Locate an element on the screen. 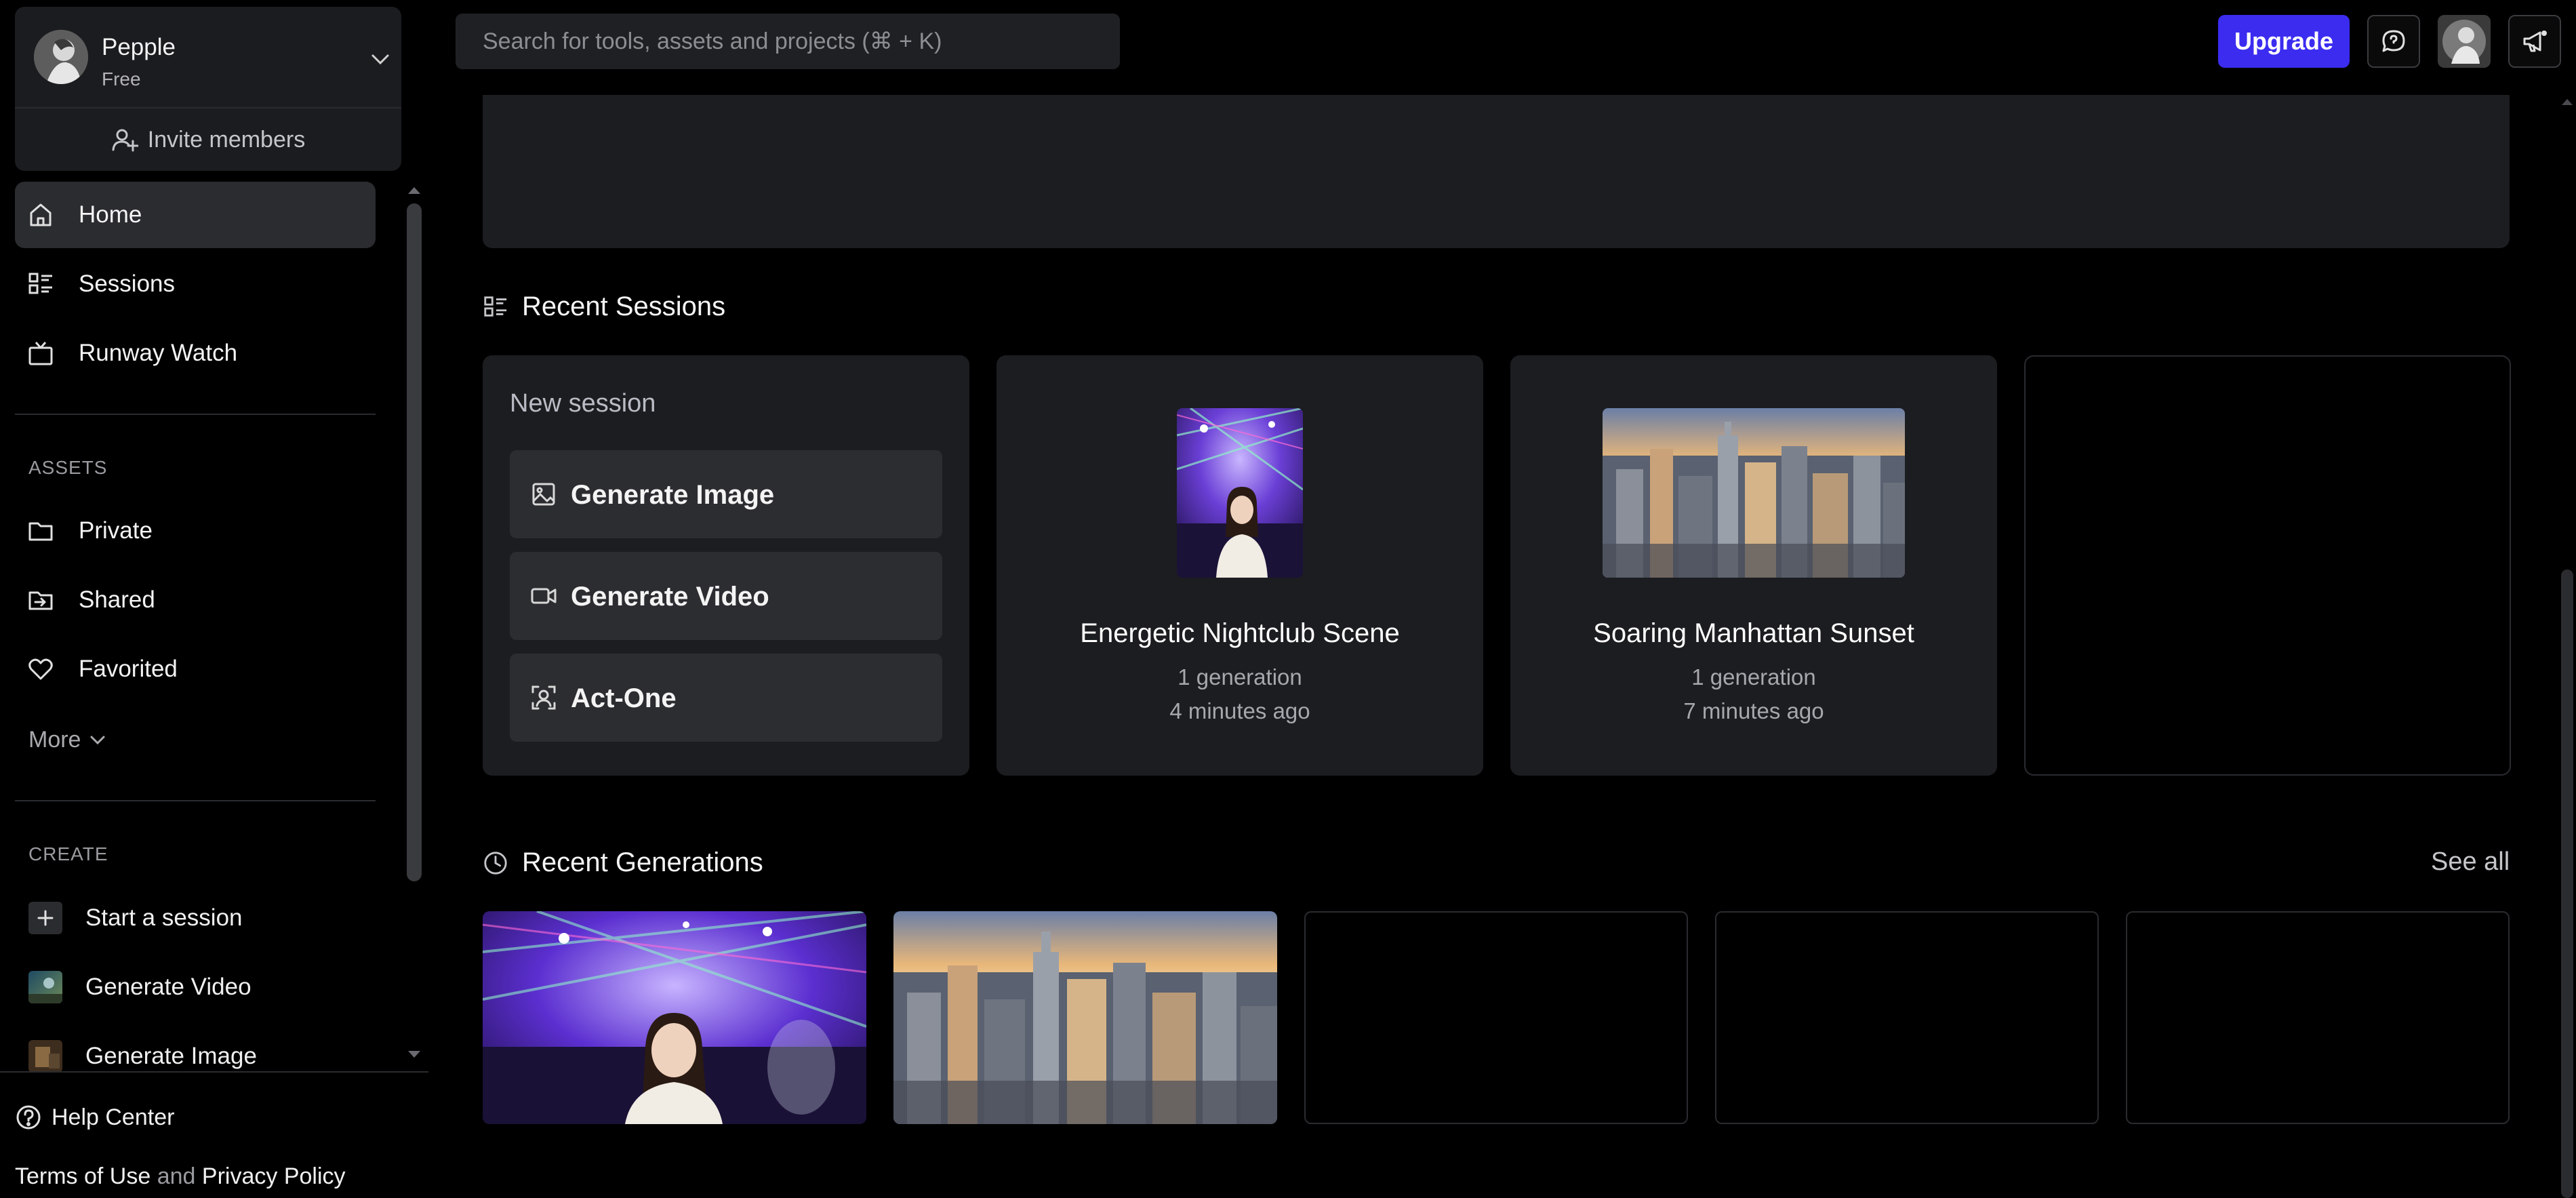 The height and width of the screenshot is (1198, 2576). sidebar-item-label: Generate Video is located at coordinates (168, 987).